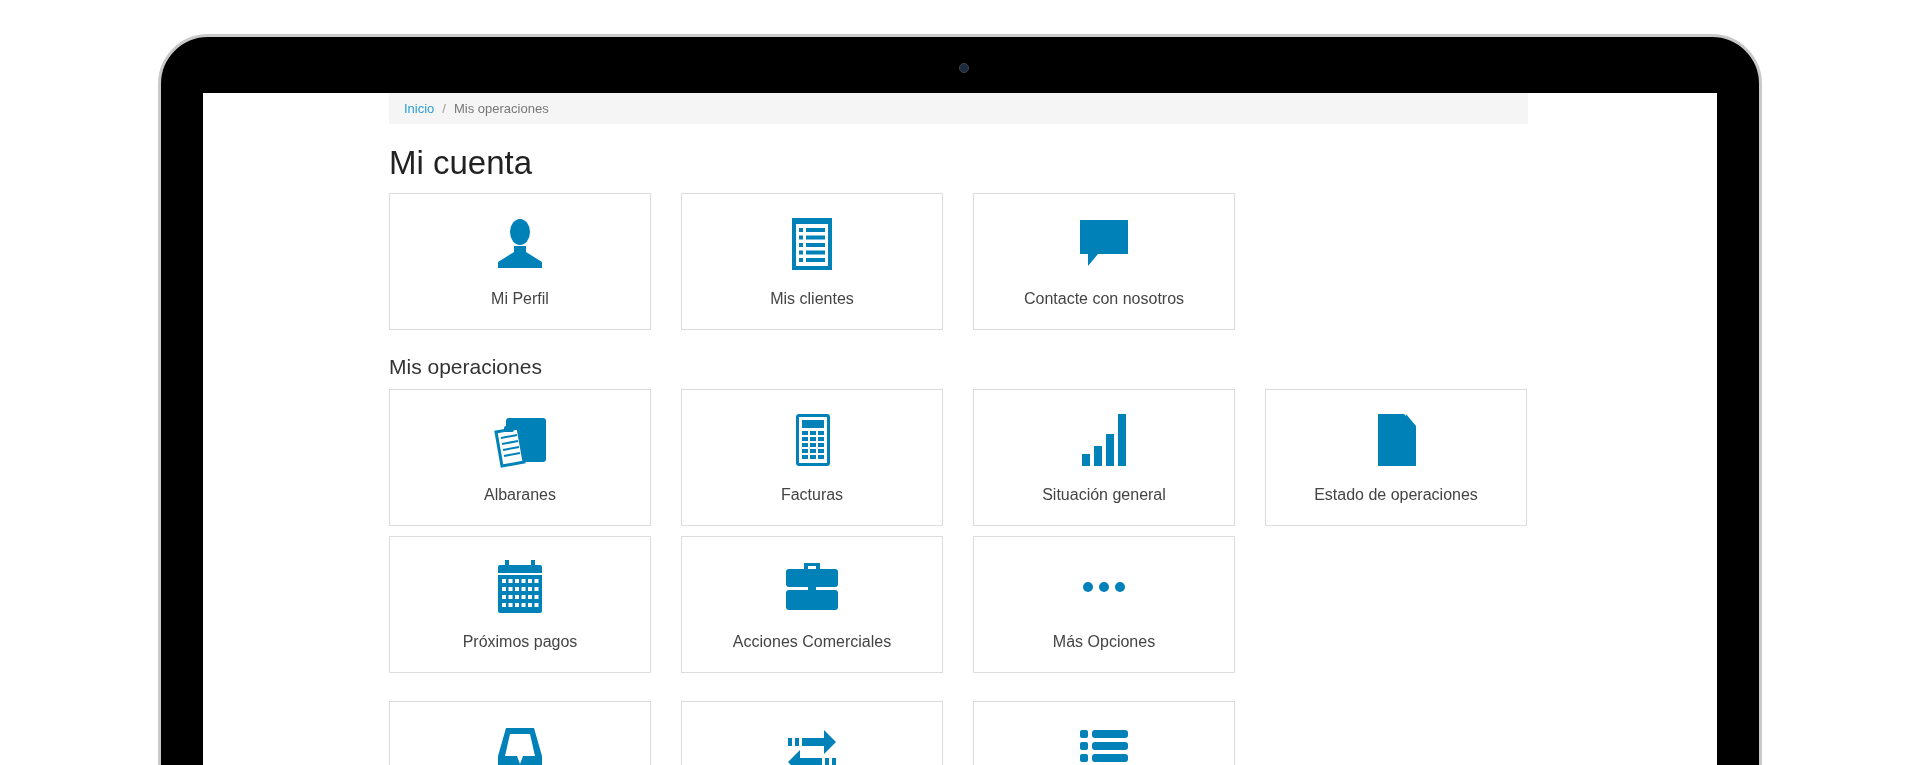 This screenshot has height=765, width=1920. I want to click on menu-tile: Mis clientes, so click(812, 262).